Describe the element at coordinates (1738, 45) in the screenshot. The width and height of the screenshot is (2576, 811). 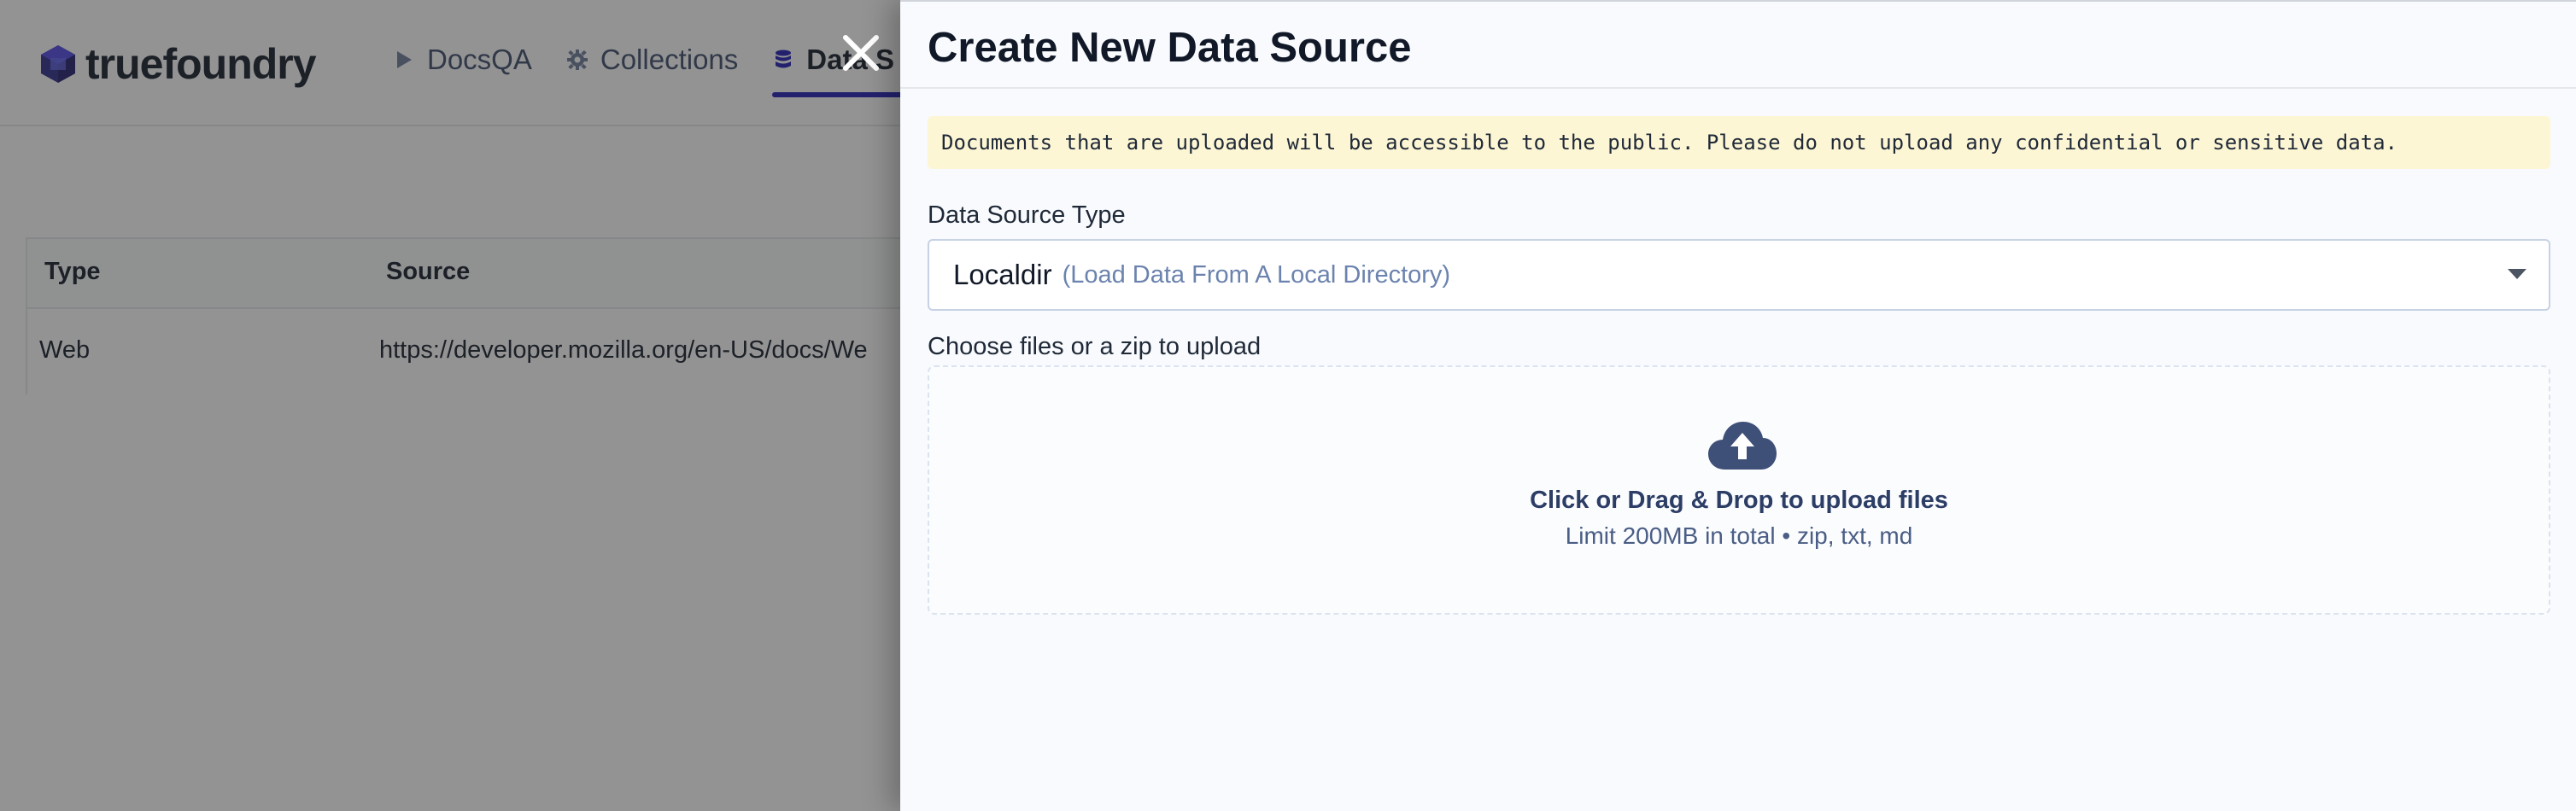
I see `drawer-header: Create New Data Source` at that location.